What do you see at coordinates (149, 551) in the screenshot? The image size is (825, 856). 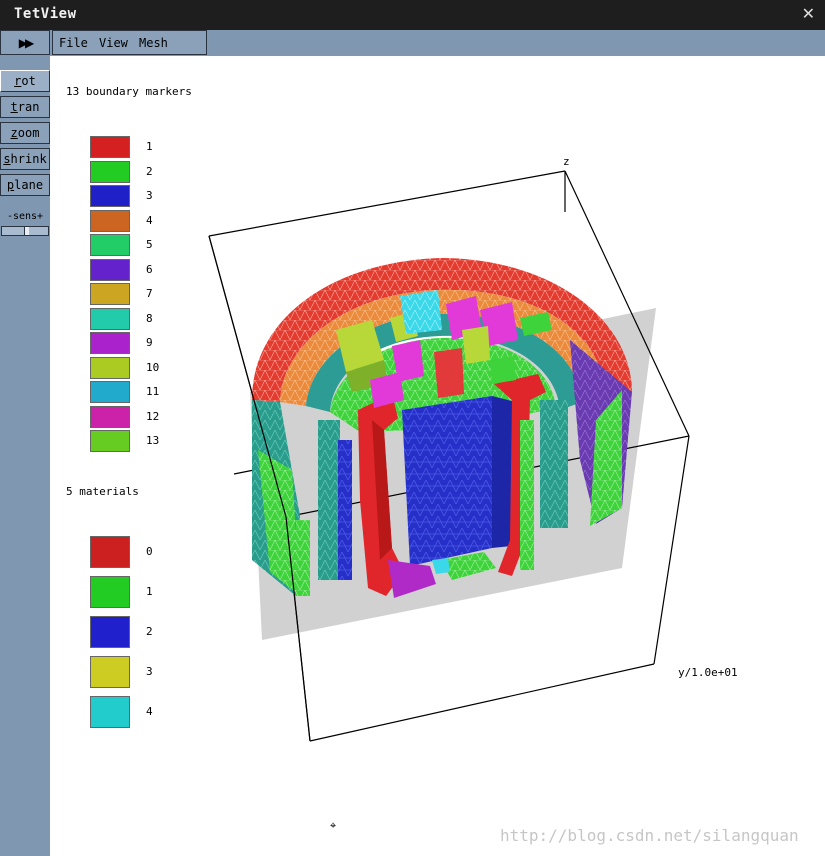 I see `material-label: 0` at bounding box center [149, 551].